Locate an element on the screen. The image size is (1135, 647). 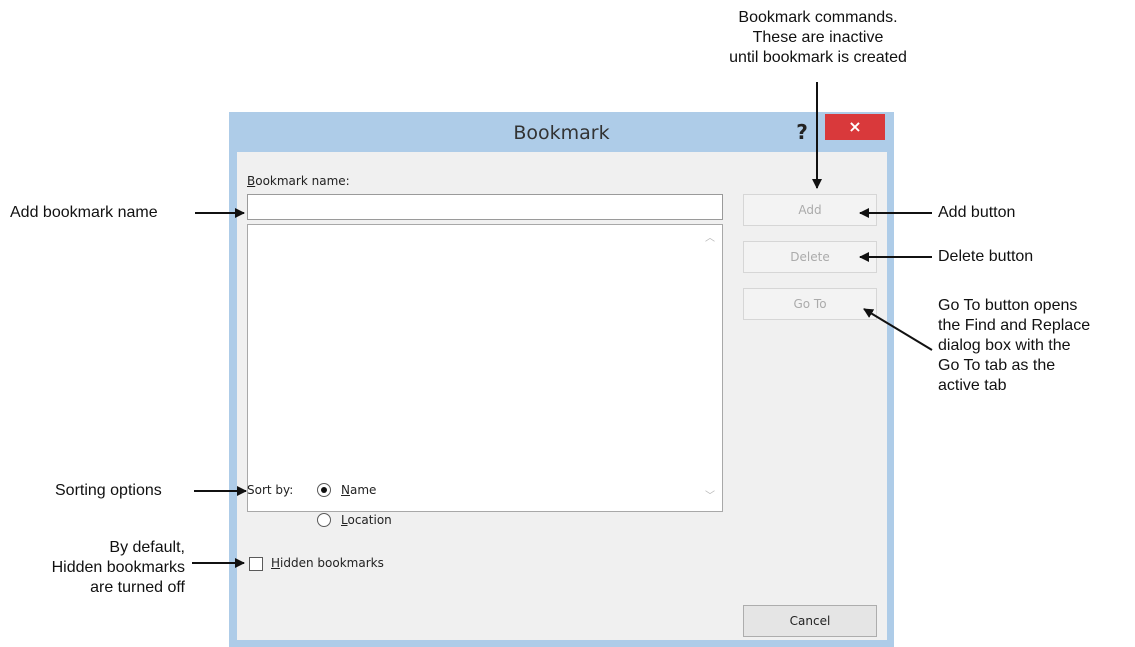
sort-by-label: Sort by: is located at coordinates (270, 490).